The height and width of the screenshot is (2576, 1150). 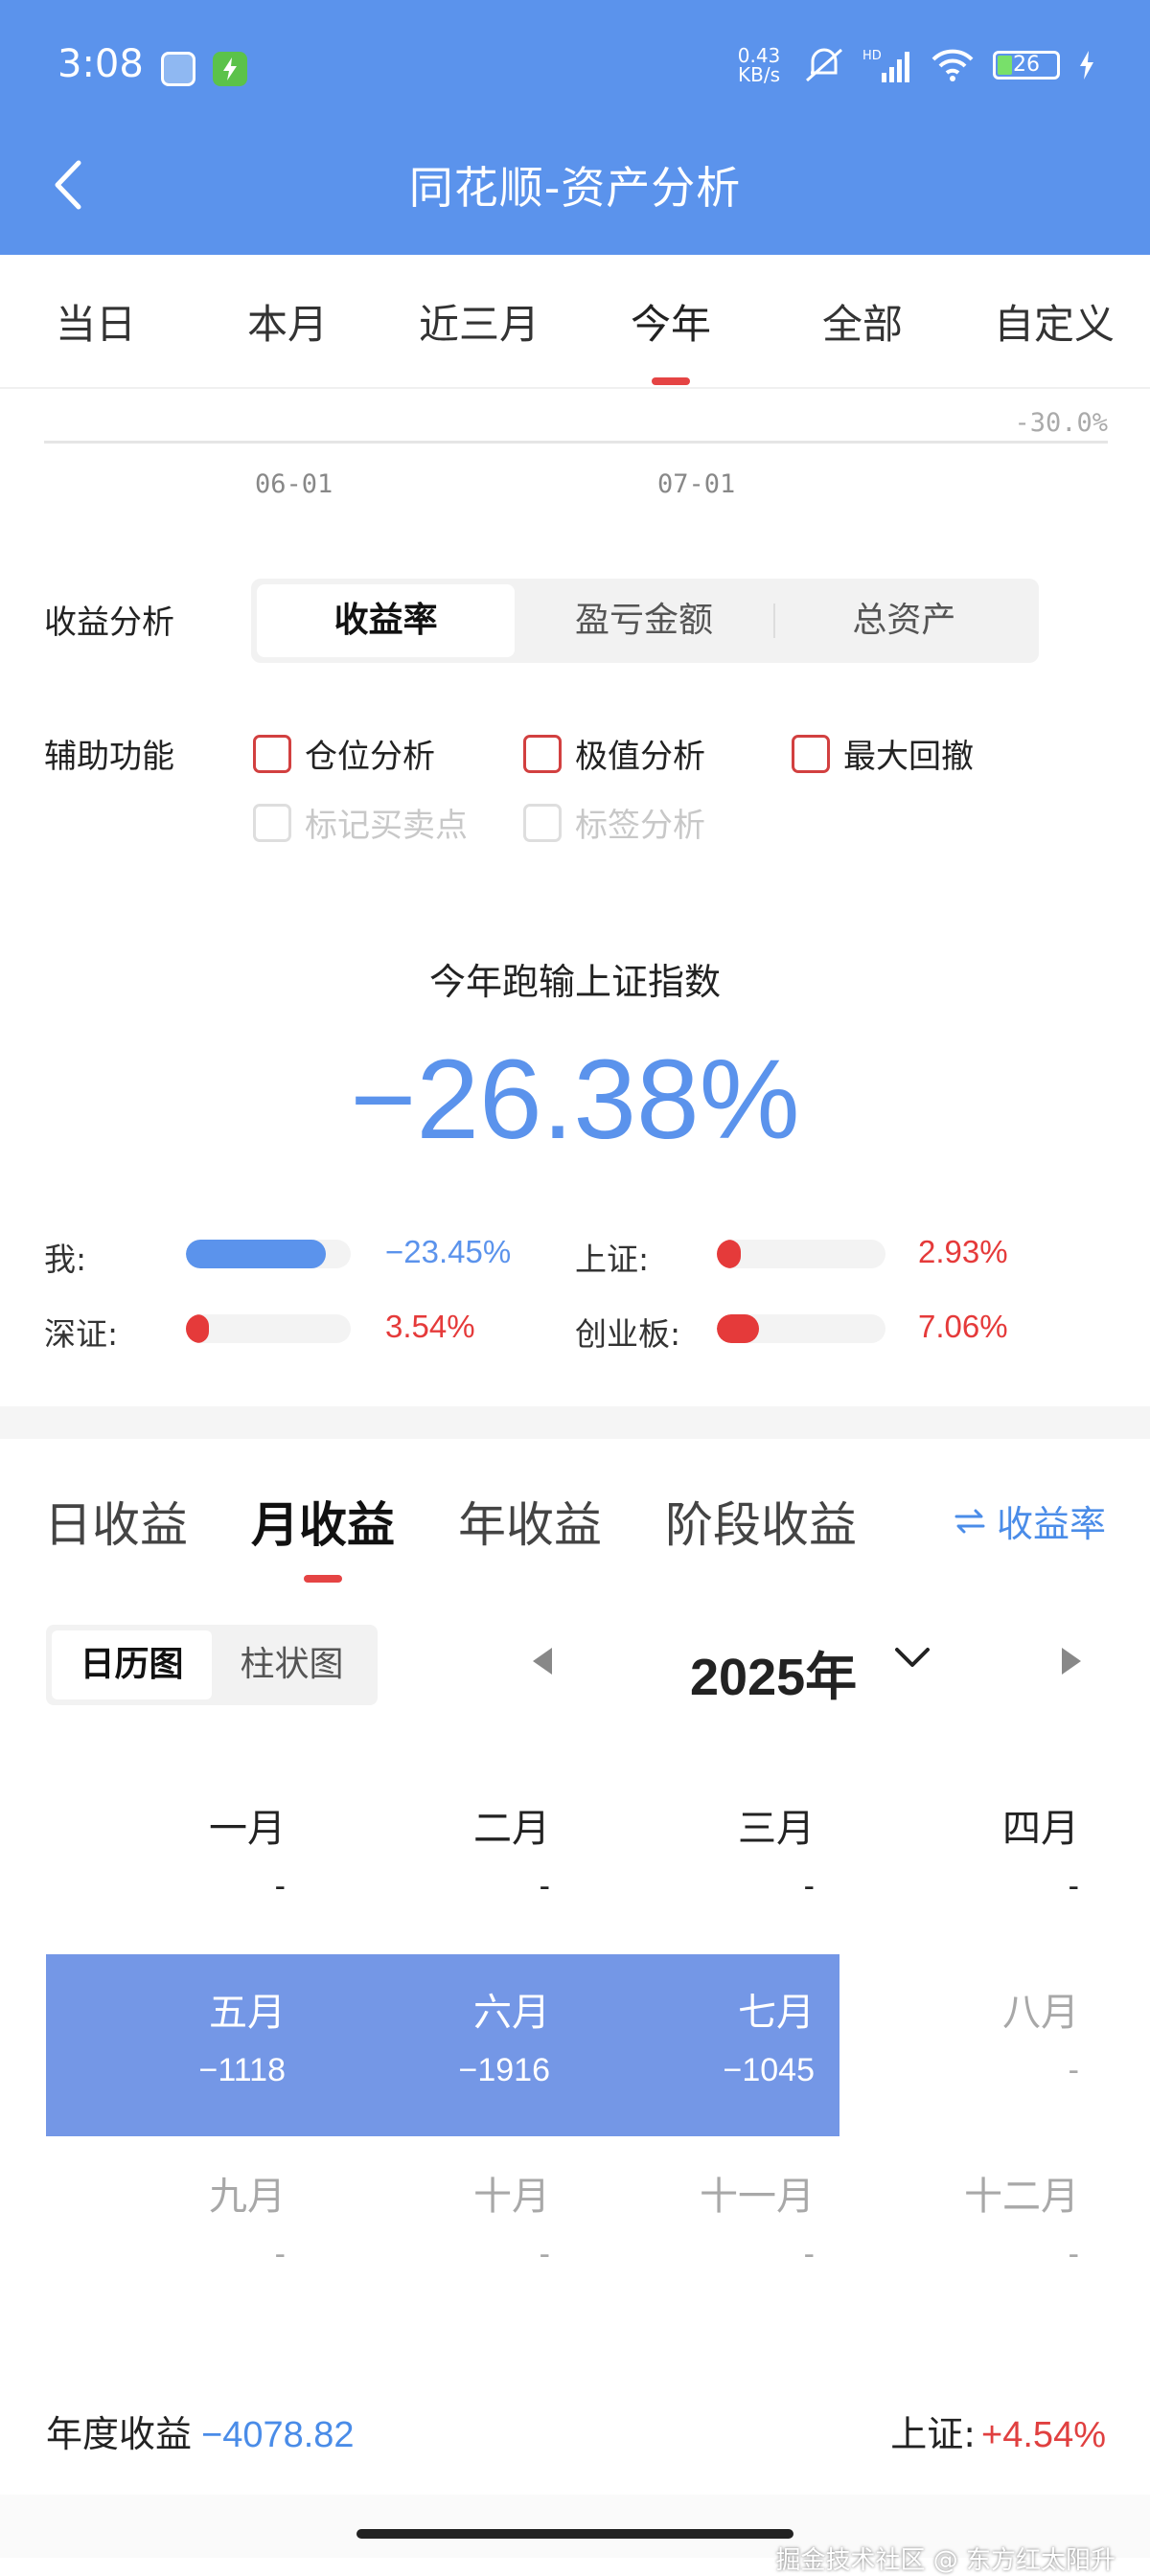 What do you see at coordinates (862, 322) in the screenshot?
I see `tab-all: 全部` at bounding box center [862, 322].